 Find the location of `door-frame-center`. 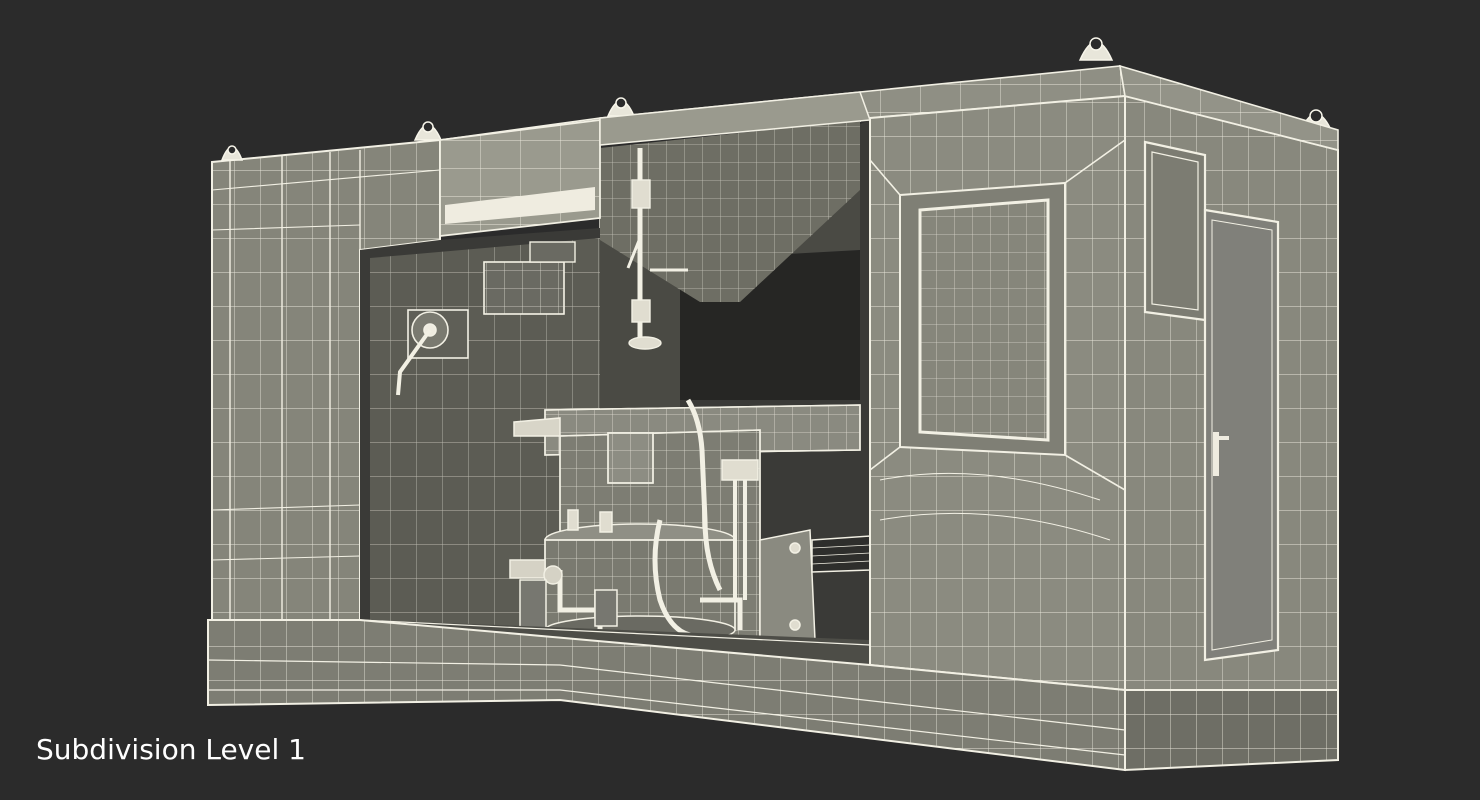

door-frame-center is located at coordinates (997, 393).